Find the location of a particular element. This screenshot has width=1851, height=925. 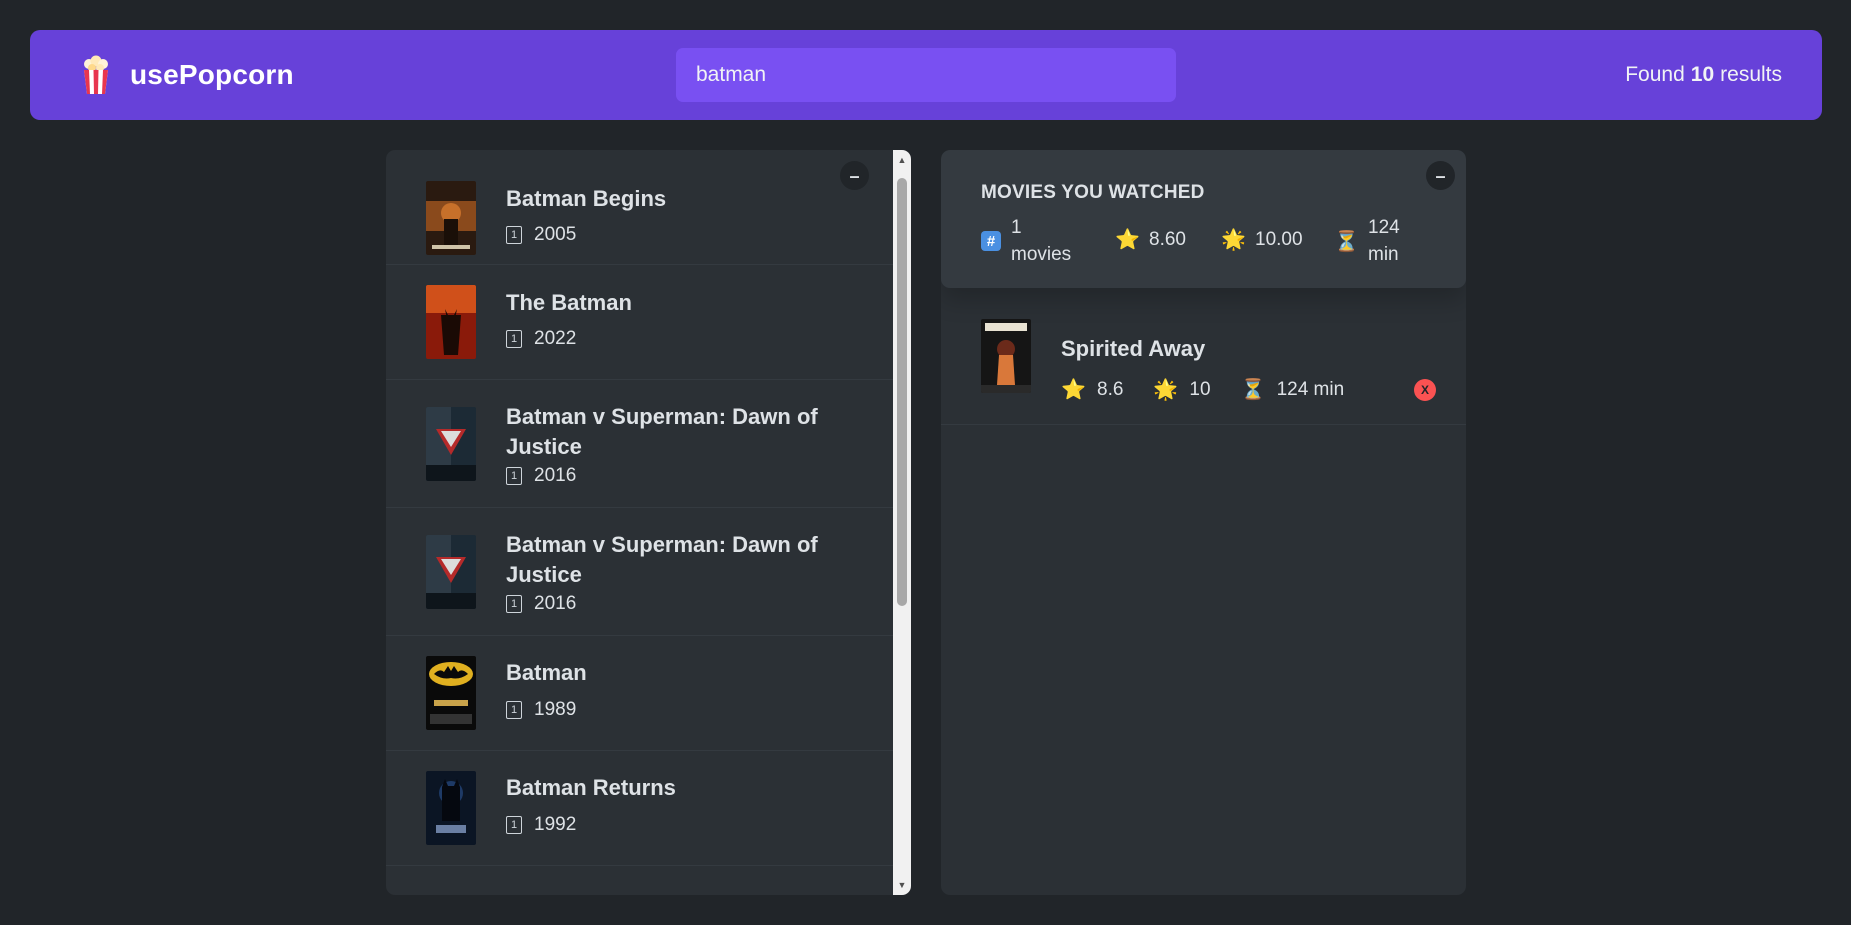

results-suffix: results is located at coordinates (1751, 74).